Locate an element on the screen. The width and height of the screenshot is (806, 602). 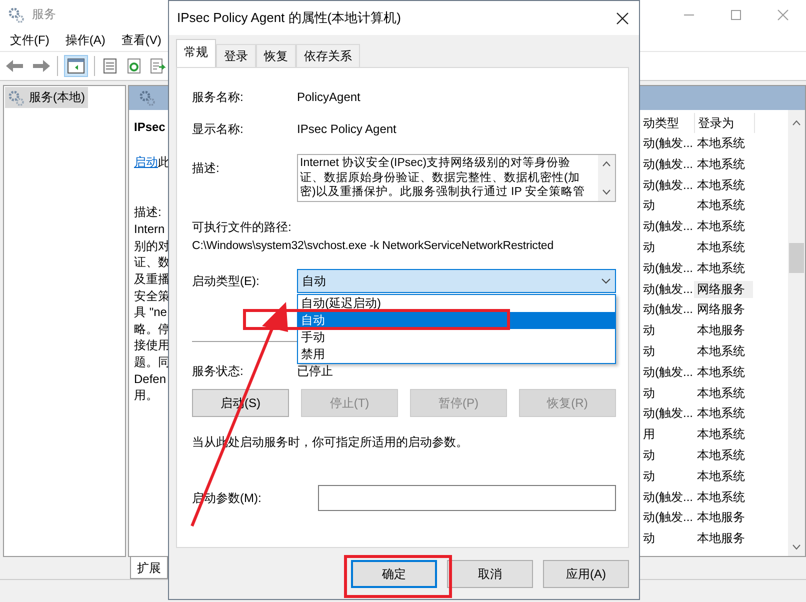
maximize-icon is located at coordinates (736, 14).